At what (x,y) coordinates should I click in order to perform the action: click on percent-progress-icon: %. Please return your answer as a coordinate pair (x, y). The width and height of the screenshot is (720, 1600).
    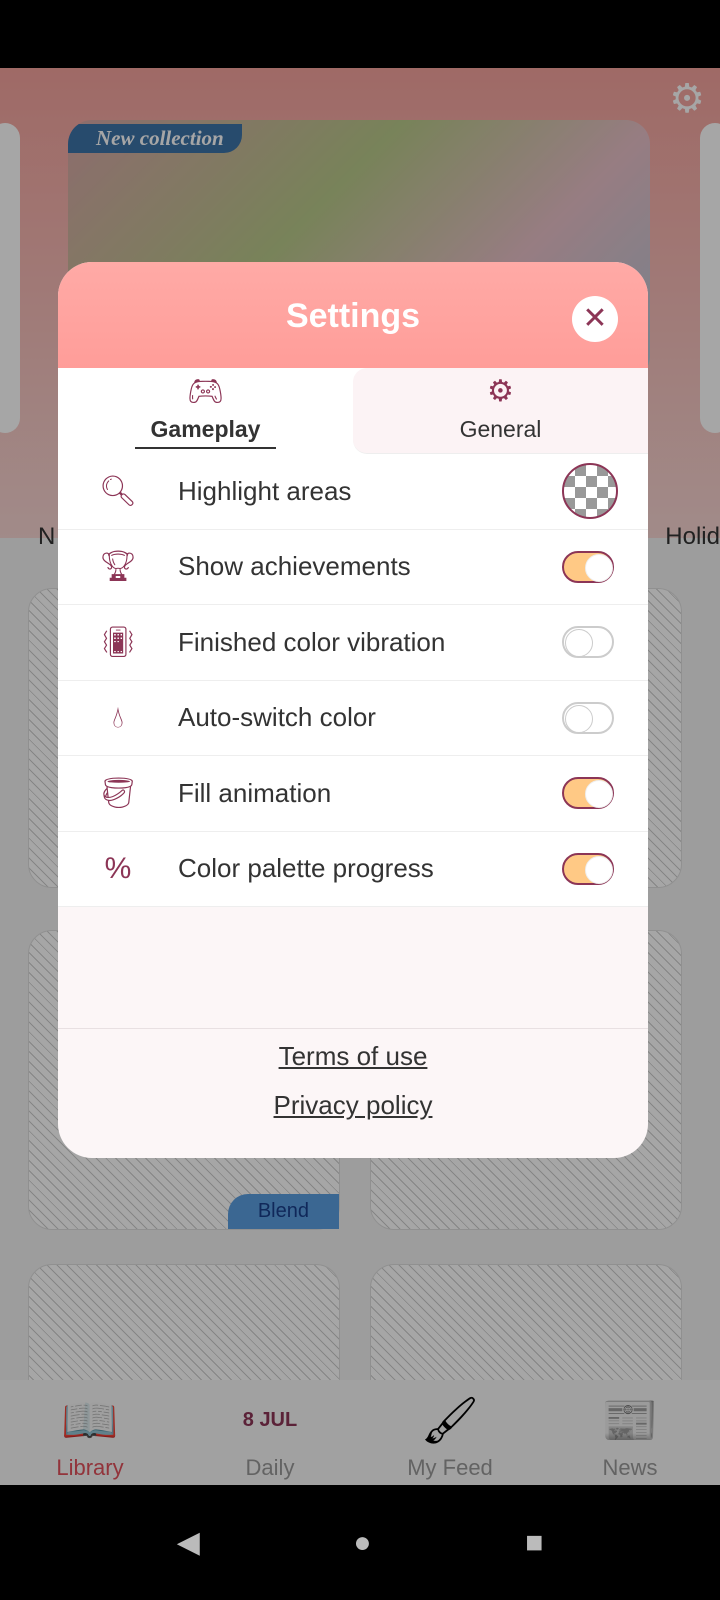
    Looking at the image, I should click on (118, 868).